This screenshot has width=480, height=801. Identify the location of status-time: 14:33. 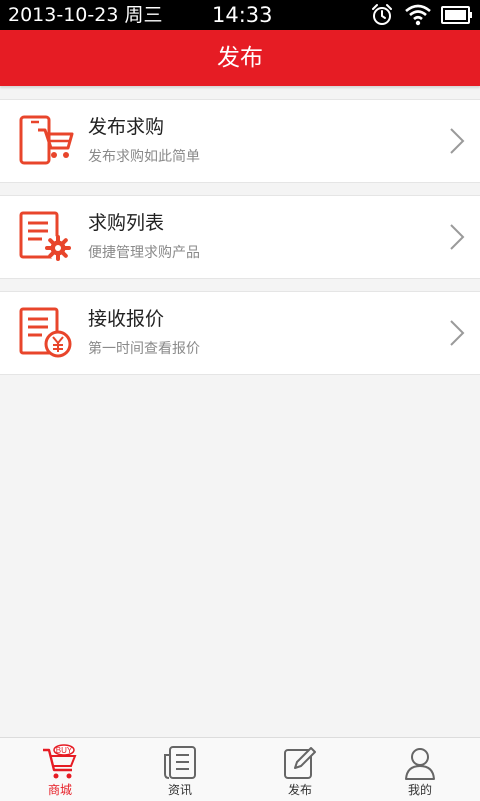
(242, 15).